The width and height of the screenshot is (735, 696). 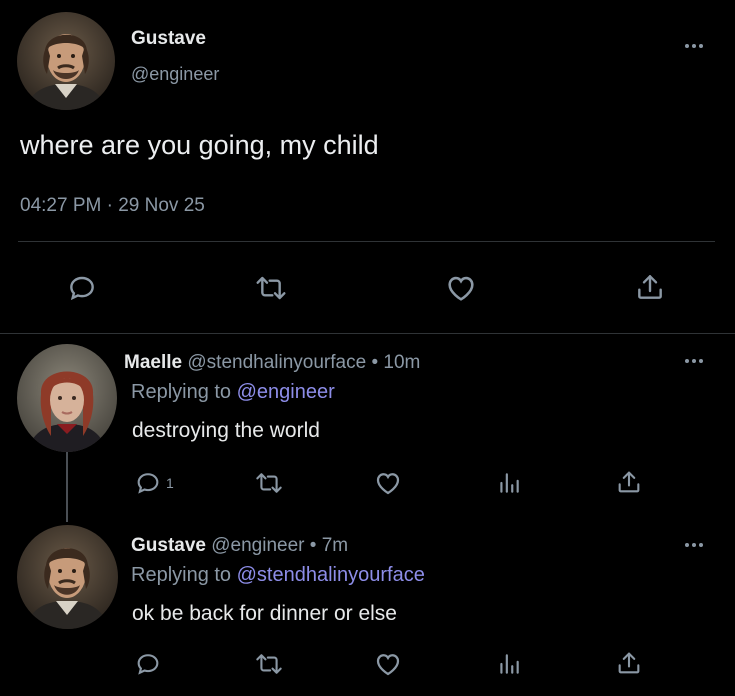 I want to click on author-handle: @engineer, so click(x=175, y=74).